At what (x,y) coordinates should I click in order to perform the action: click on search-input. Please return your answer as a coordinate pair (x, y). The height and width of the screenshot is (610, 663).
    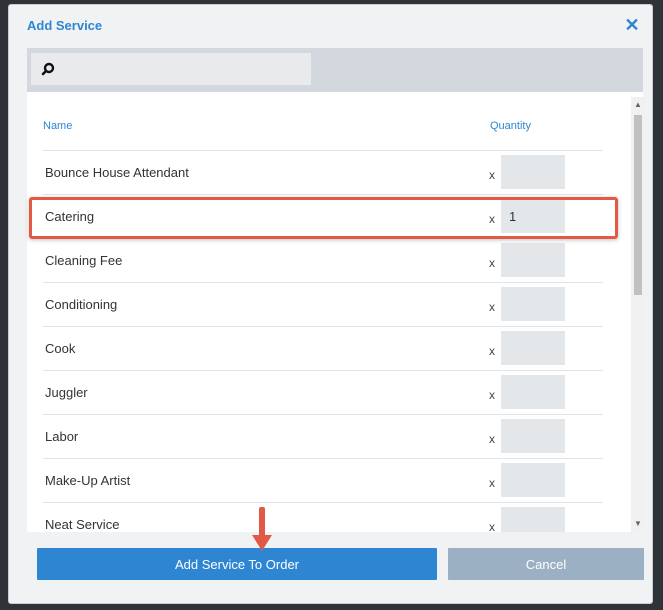
    Looking at the image, I should click on (171, 69).